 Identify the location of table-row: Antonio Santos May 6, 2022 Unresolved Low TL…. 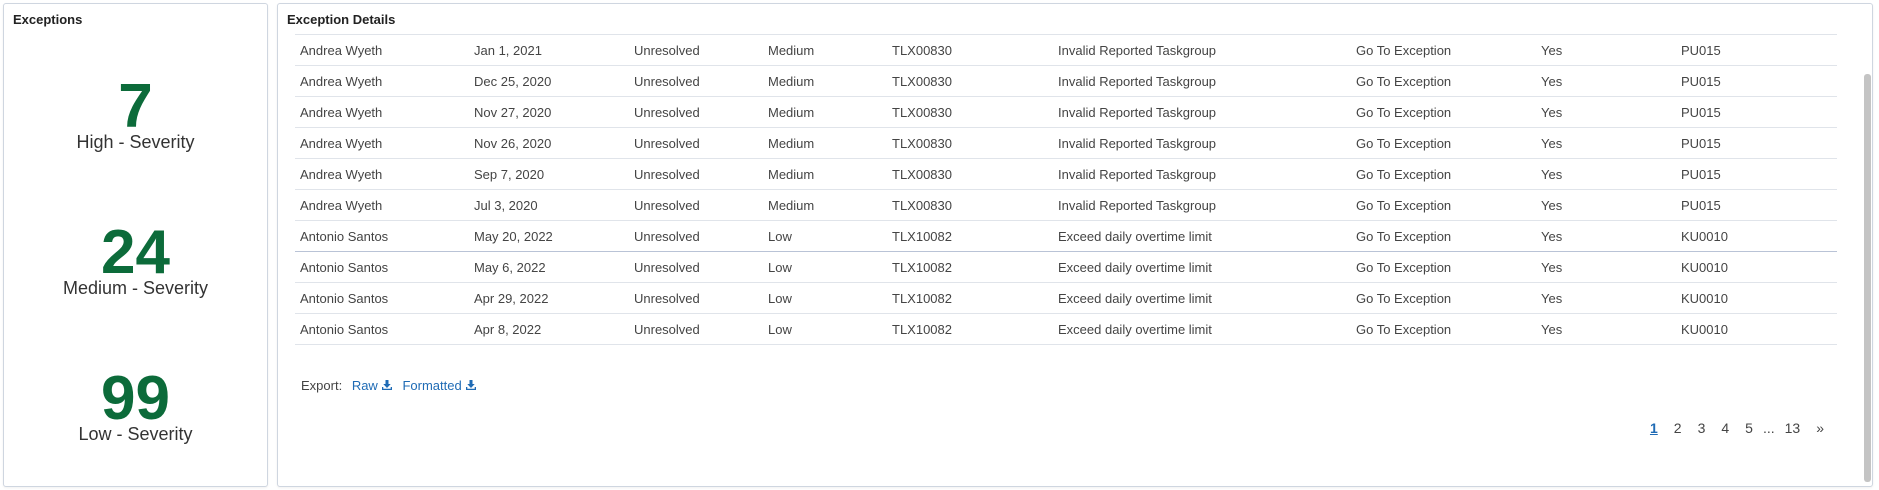
(1066, 267).